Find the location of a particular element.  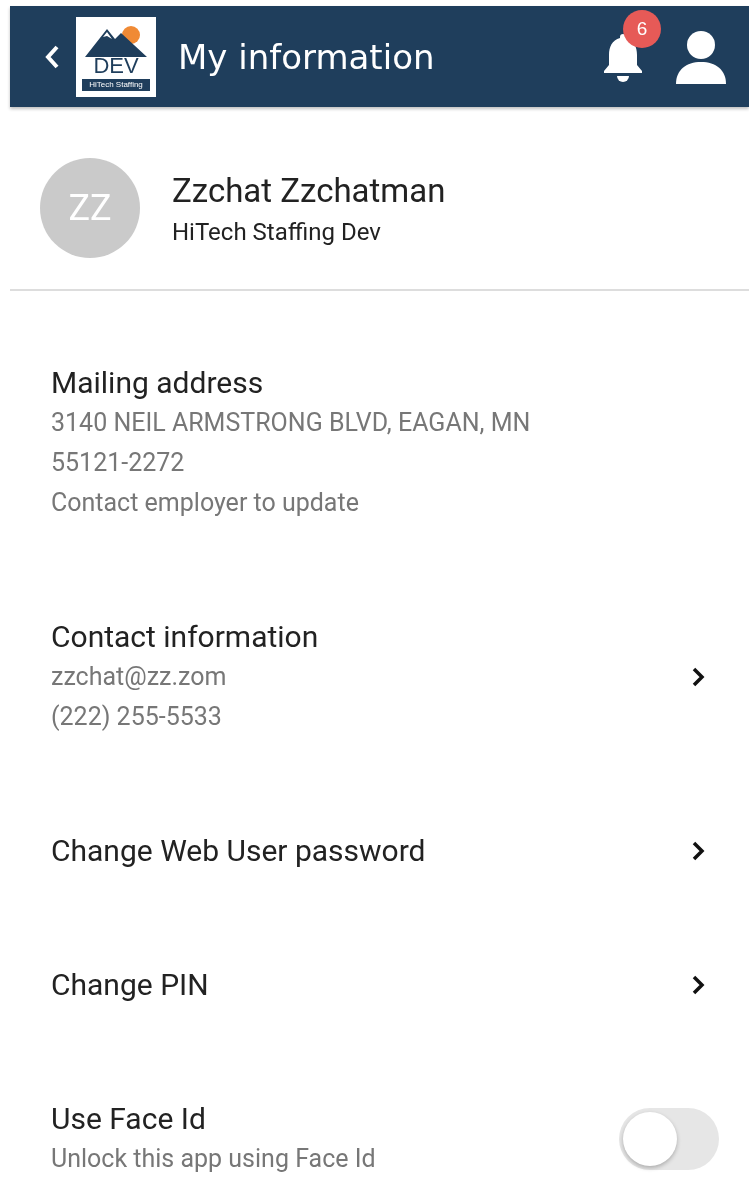

company-name: HiTech Staffing Dev is located at coordinates (277, 231).